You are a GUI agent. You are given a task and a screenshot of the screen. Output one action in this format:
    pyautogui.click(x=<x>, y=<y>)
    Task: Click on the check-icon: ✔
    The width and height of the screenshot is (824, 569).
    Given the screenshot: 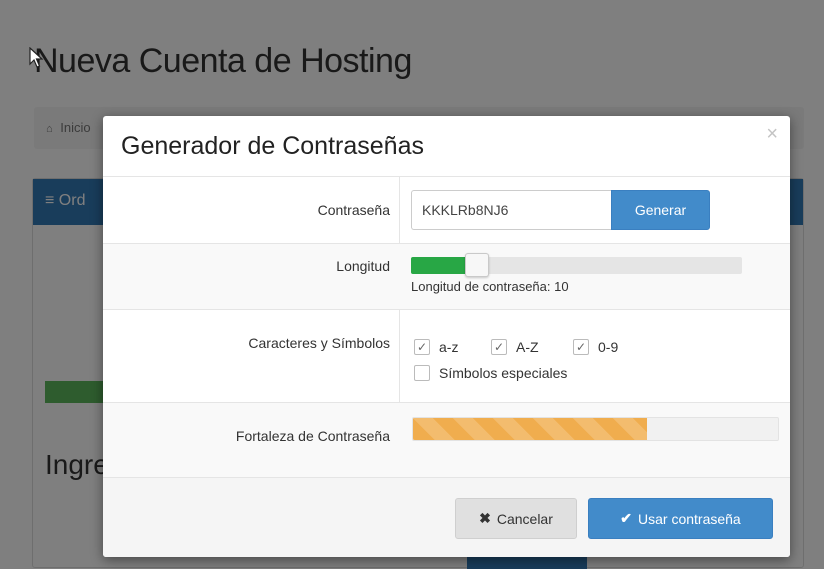 What is the action you would take?
    pyautogui.click(x=626, y=518)
    